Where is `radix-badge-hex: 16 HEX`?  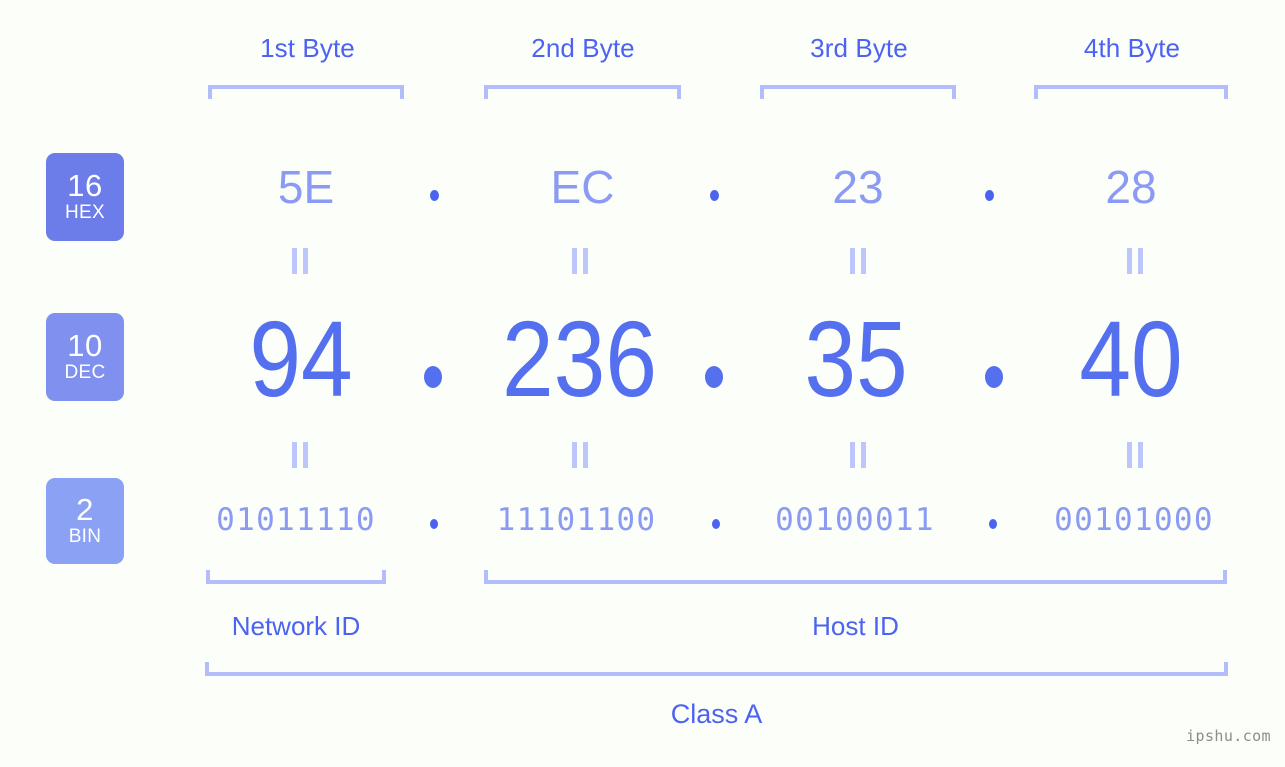
radix-badge-hex: 16 HEX is located at coordinates (85, 197).